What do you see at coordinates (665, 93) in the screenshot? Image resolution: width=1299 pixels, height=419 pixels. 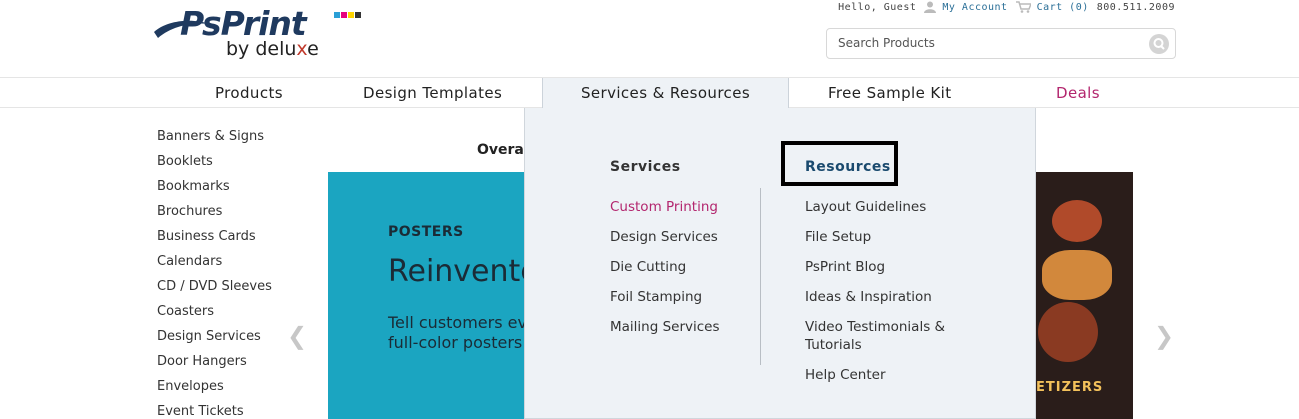 I see `nav-services-resources: Services & Resources` at bounding box center [665, 93].